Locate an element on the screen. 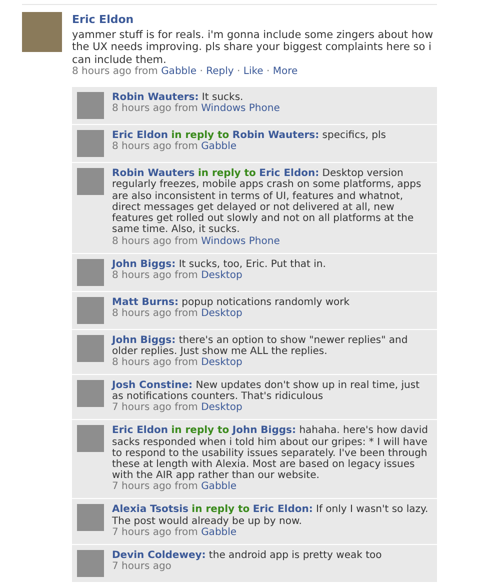 This screenshot has width=504, height=587. reply-text: Robin Wauters in reply to Eric Eldon: Desktop version regularly freezes, mobile apps crash on some platforms, apps are also inconsistent in terms of UI, features and whatnot, direct messages get delayed or not delivered at all, new features get rolled out slowly and not on all platforms at the same time. Also, it sucks. is located at coordinates (267, 202).